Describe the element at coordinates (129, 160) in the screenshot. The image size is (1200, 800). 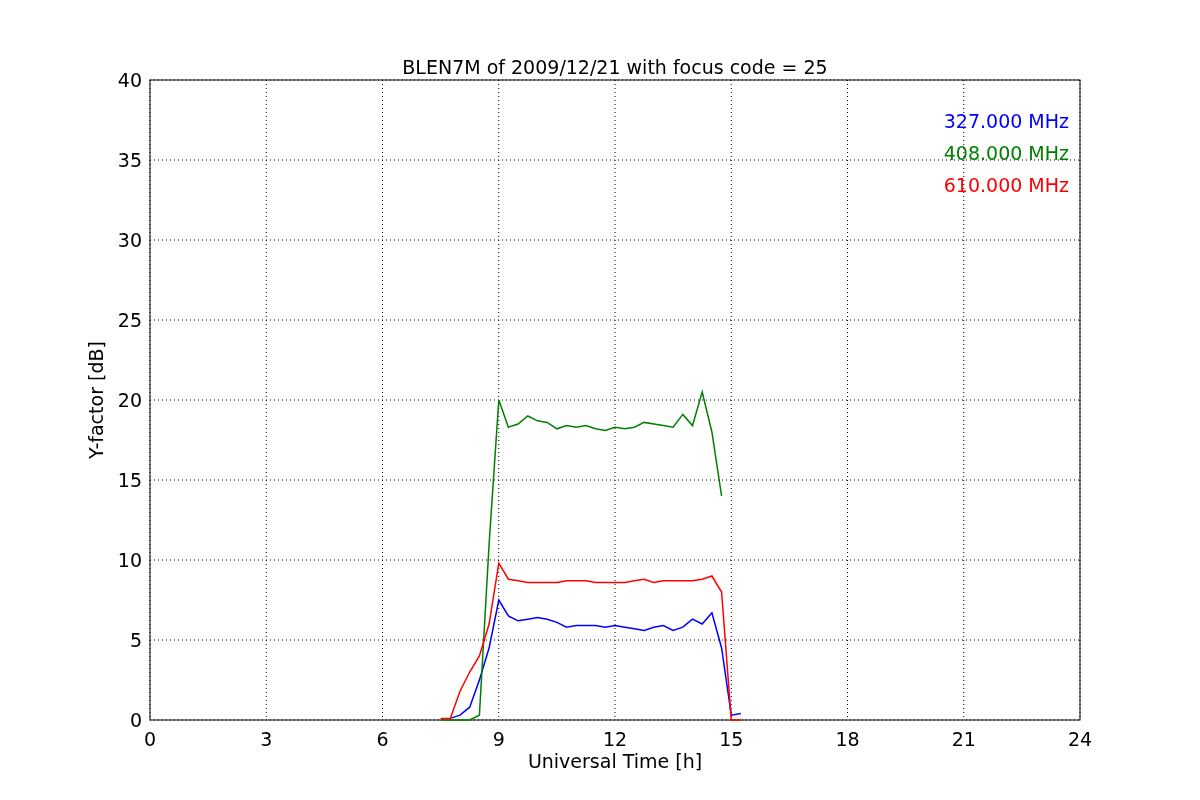
I see `y-tick-label: 35` at that location.